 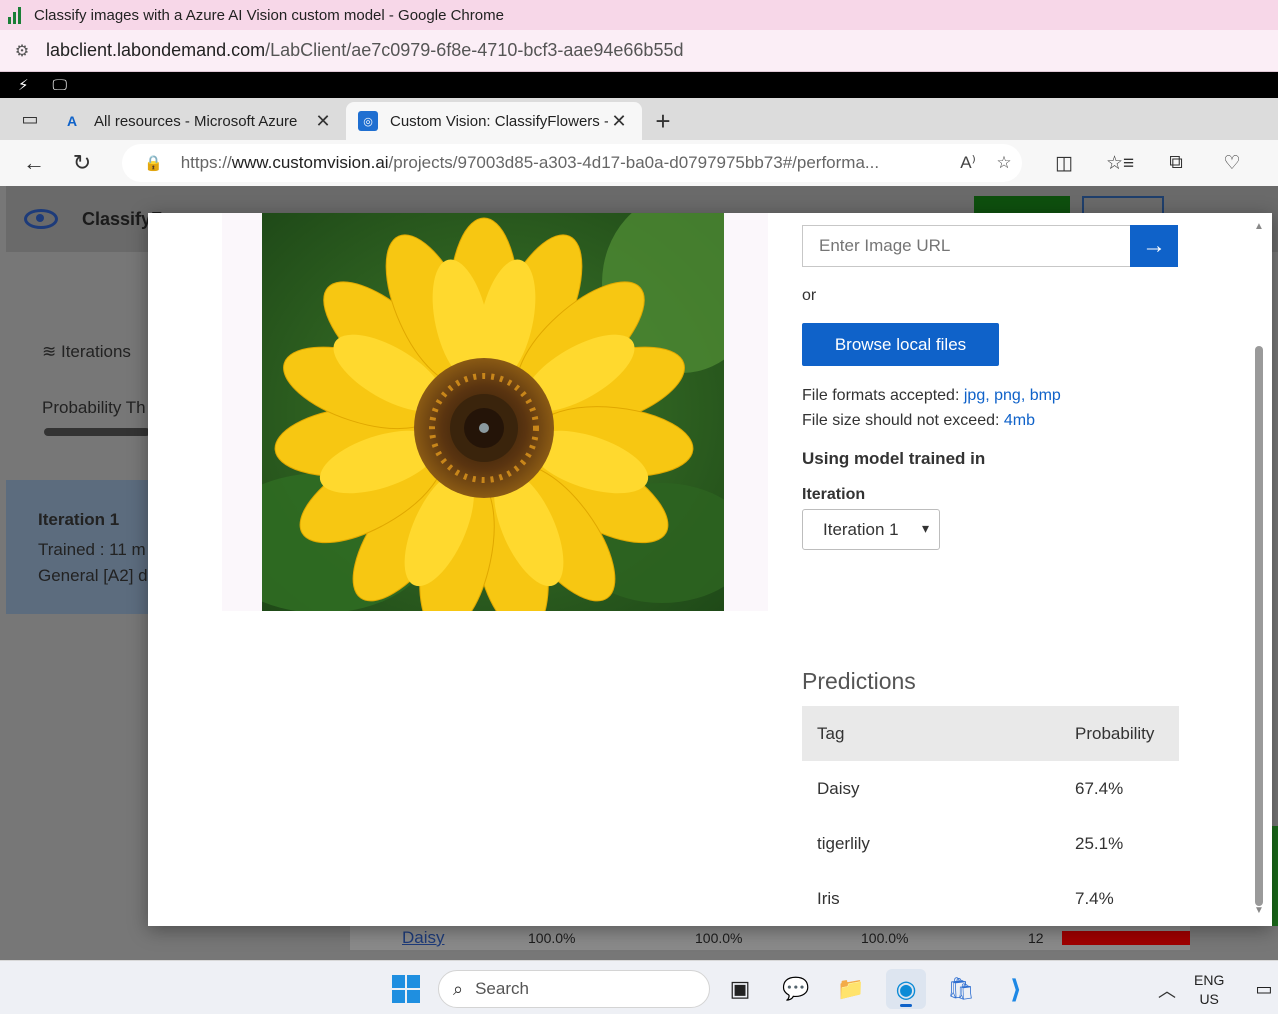 I want to click on format-jpg: jpg, so click(x=974, y=395).